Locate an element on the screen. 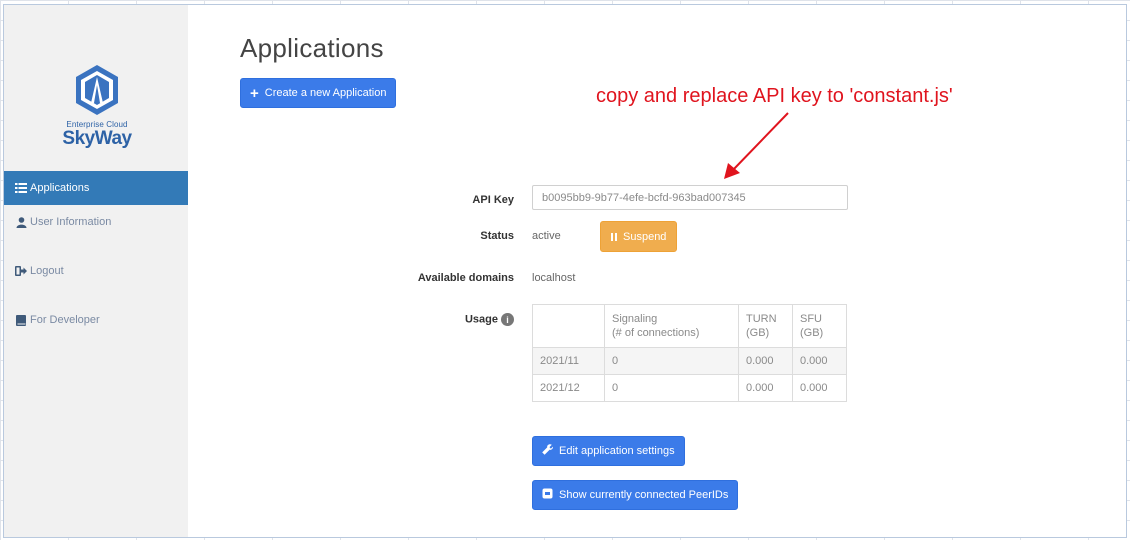 Image resolution: width=1130 pixels, height=540 pixels. pause-icon is located at coordinates (614, 236).